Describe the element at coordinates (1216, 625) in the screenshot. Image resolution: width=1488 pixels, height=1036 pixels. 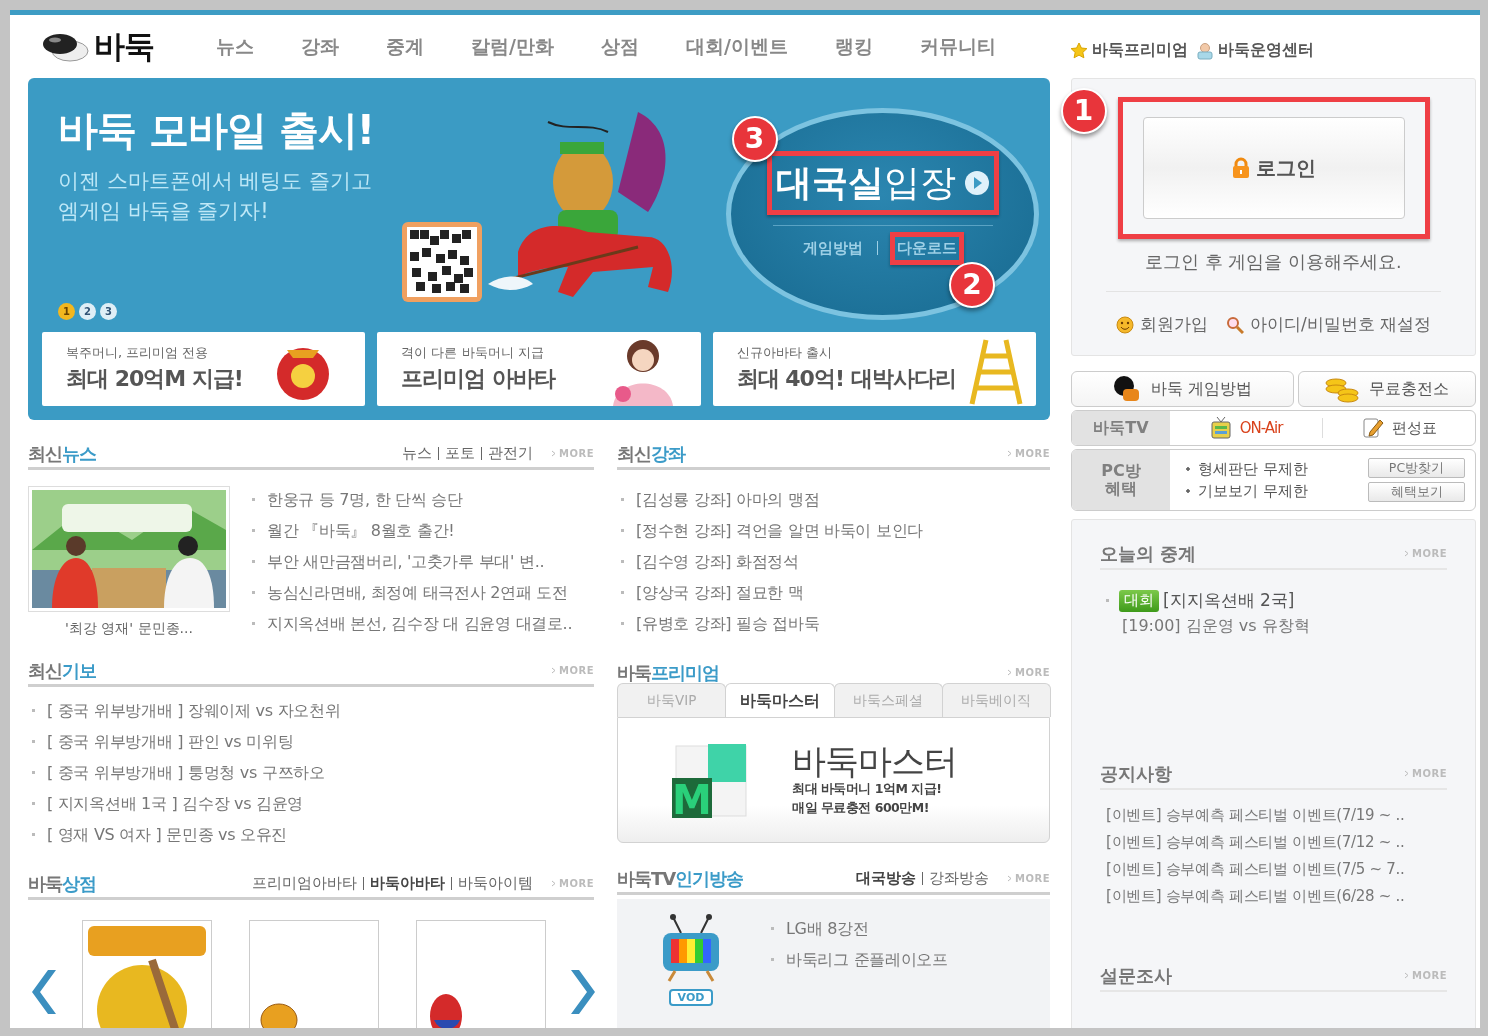
I see `broadcast-detail: [19:00] 김운영 vs 유창혁` at that location.